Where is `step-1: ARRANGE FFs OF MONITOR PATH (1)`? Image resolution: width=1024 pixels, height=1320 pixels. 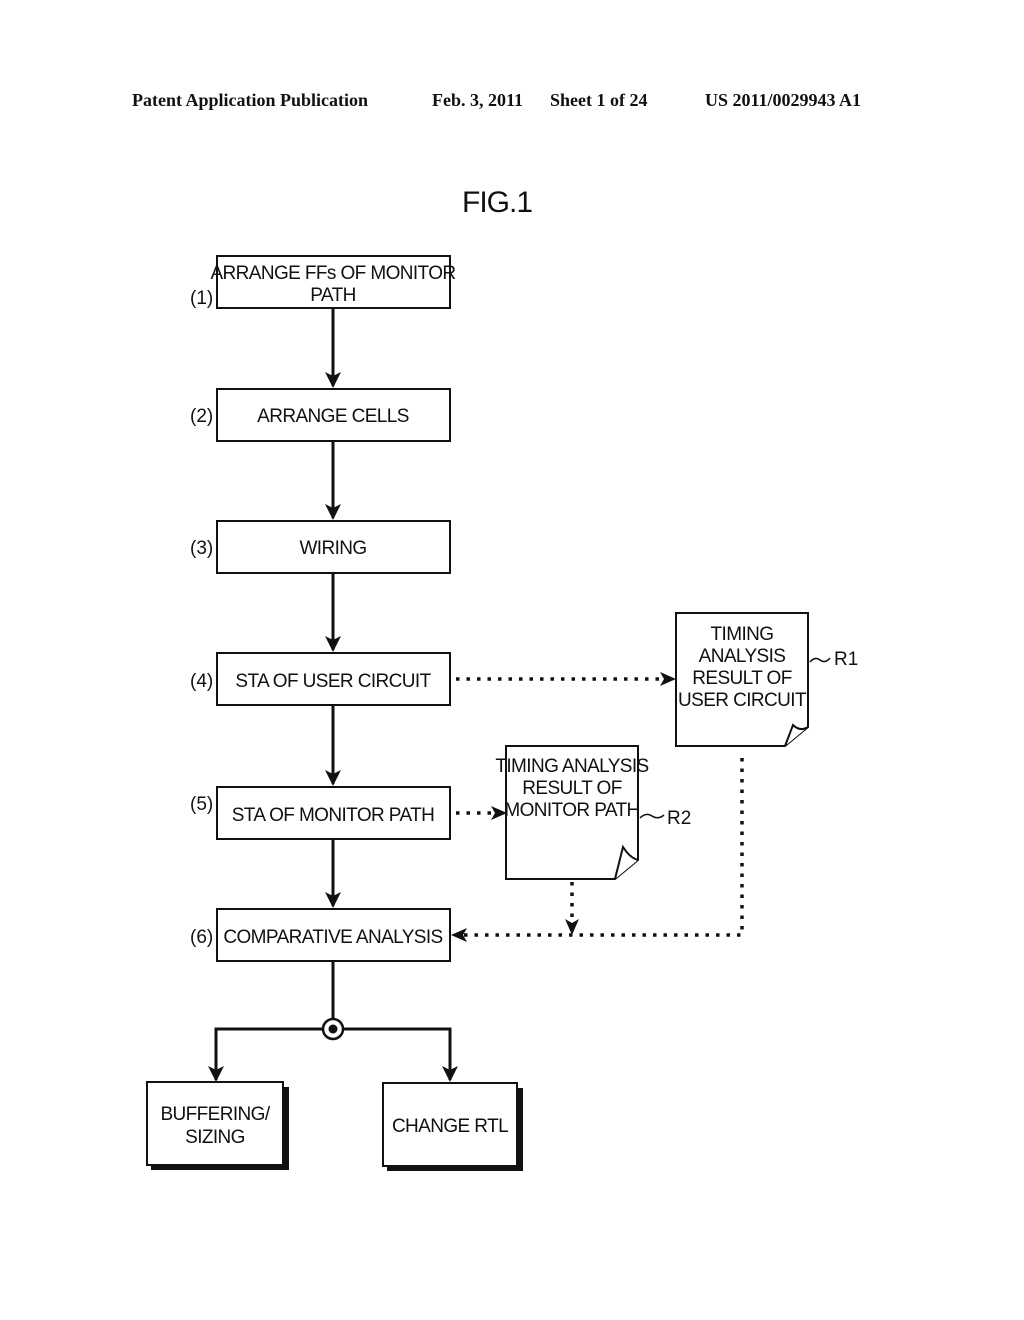 step-1: ARRANGE FFs OF MONITOR PATH (1) is located at coordinates (323, 282).